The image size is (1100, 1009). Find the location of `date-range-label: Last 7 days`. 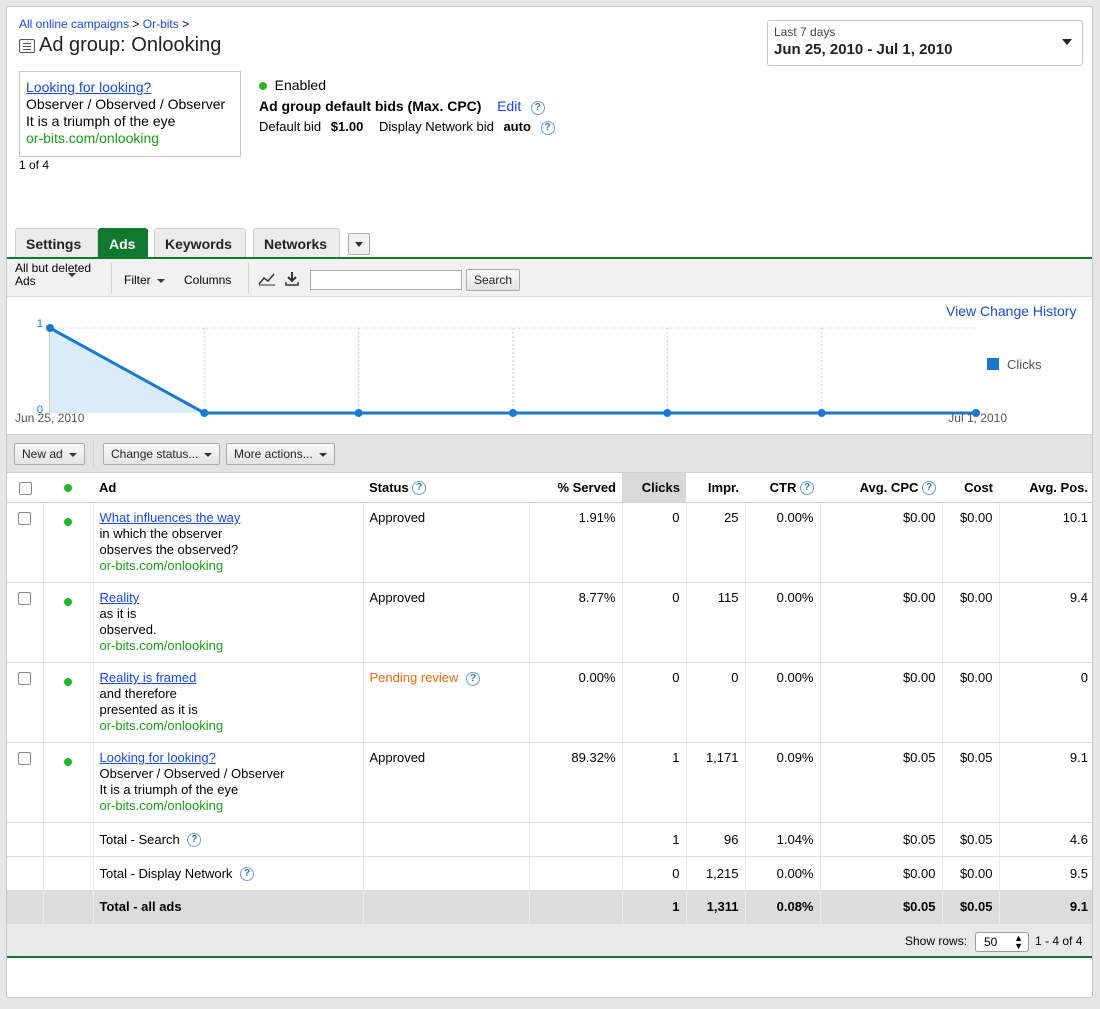

date-range-label: Last 7 days is located at coordinates (805, 32).